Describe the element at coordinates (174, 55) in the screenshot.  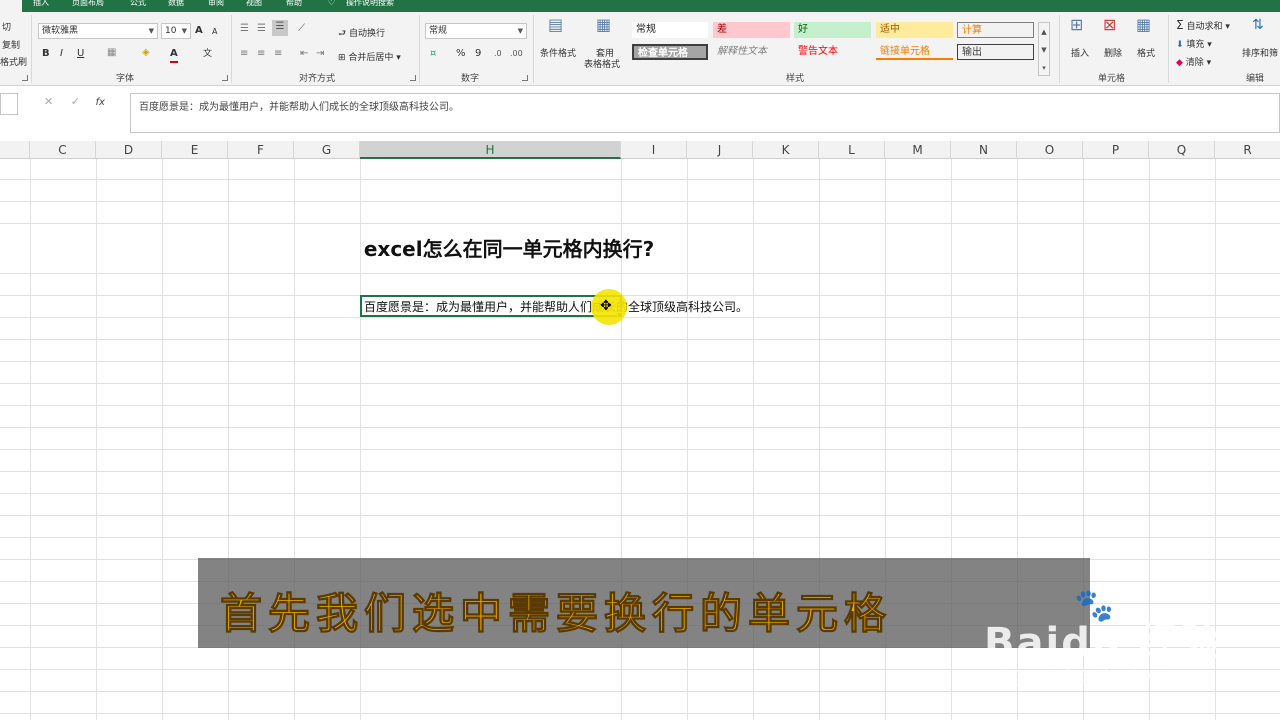
I see `font-color-button: A` at that location.